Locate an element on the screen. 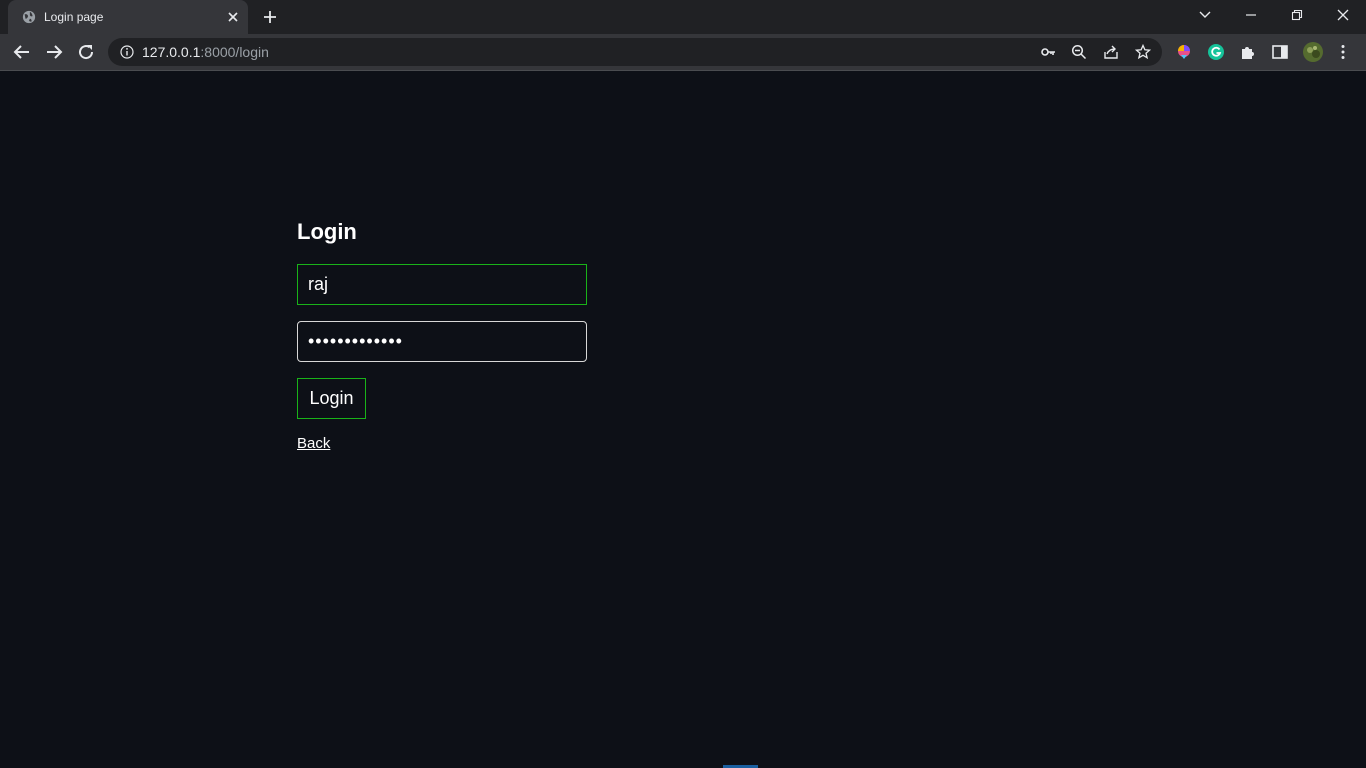  minimize-icon is located at coordinates (1251, 15).